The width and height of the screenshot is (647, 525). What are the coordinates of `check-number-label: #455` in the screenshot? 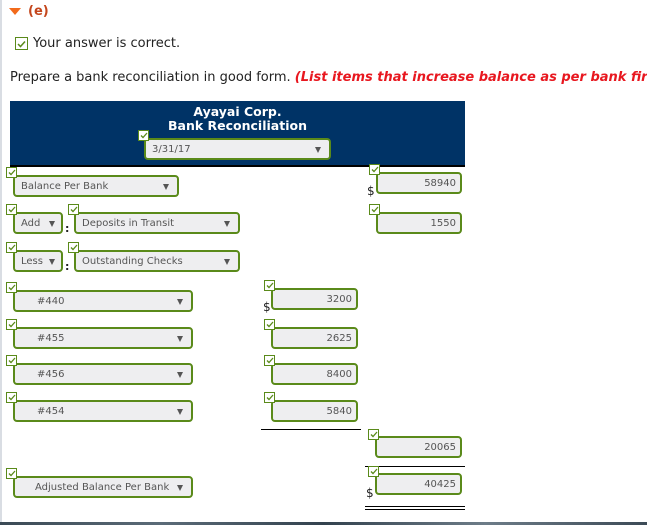 It's located at (51, 338).